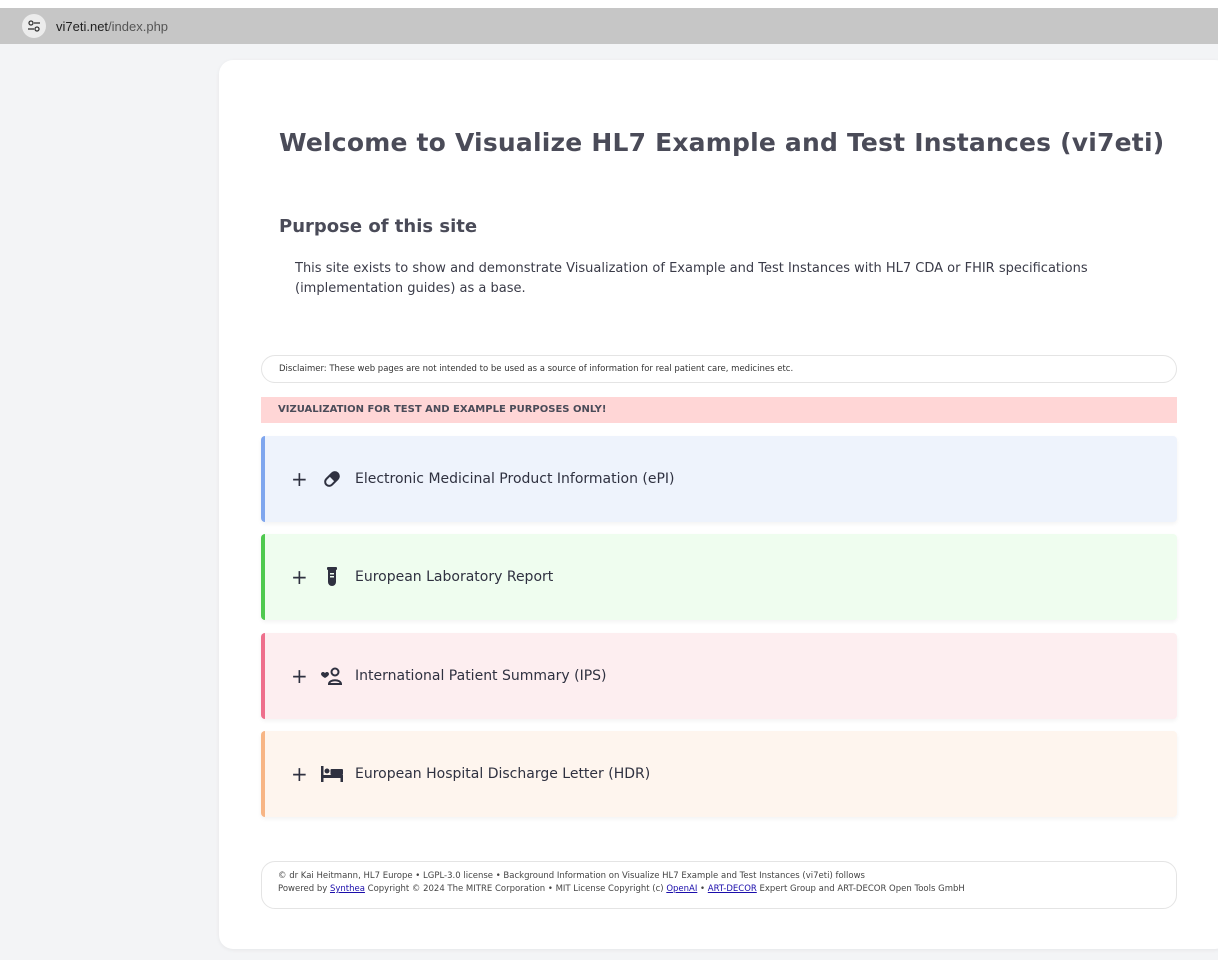 The image size is (1218, 960). I want to click on section-label: International Patient Summary (IPS), so click(481, 676).